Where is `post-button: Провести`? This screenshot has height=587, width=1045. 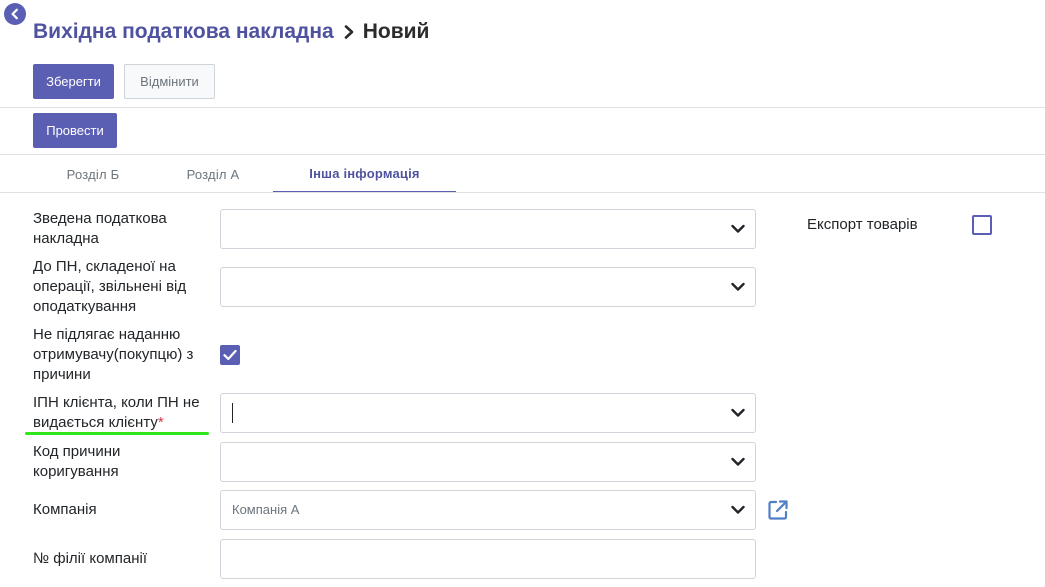 post-button: Провести is located at coordinates (75, 130).